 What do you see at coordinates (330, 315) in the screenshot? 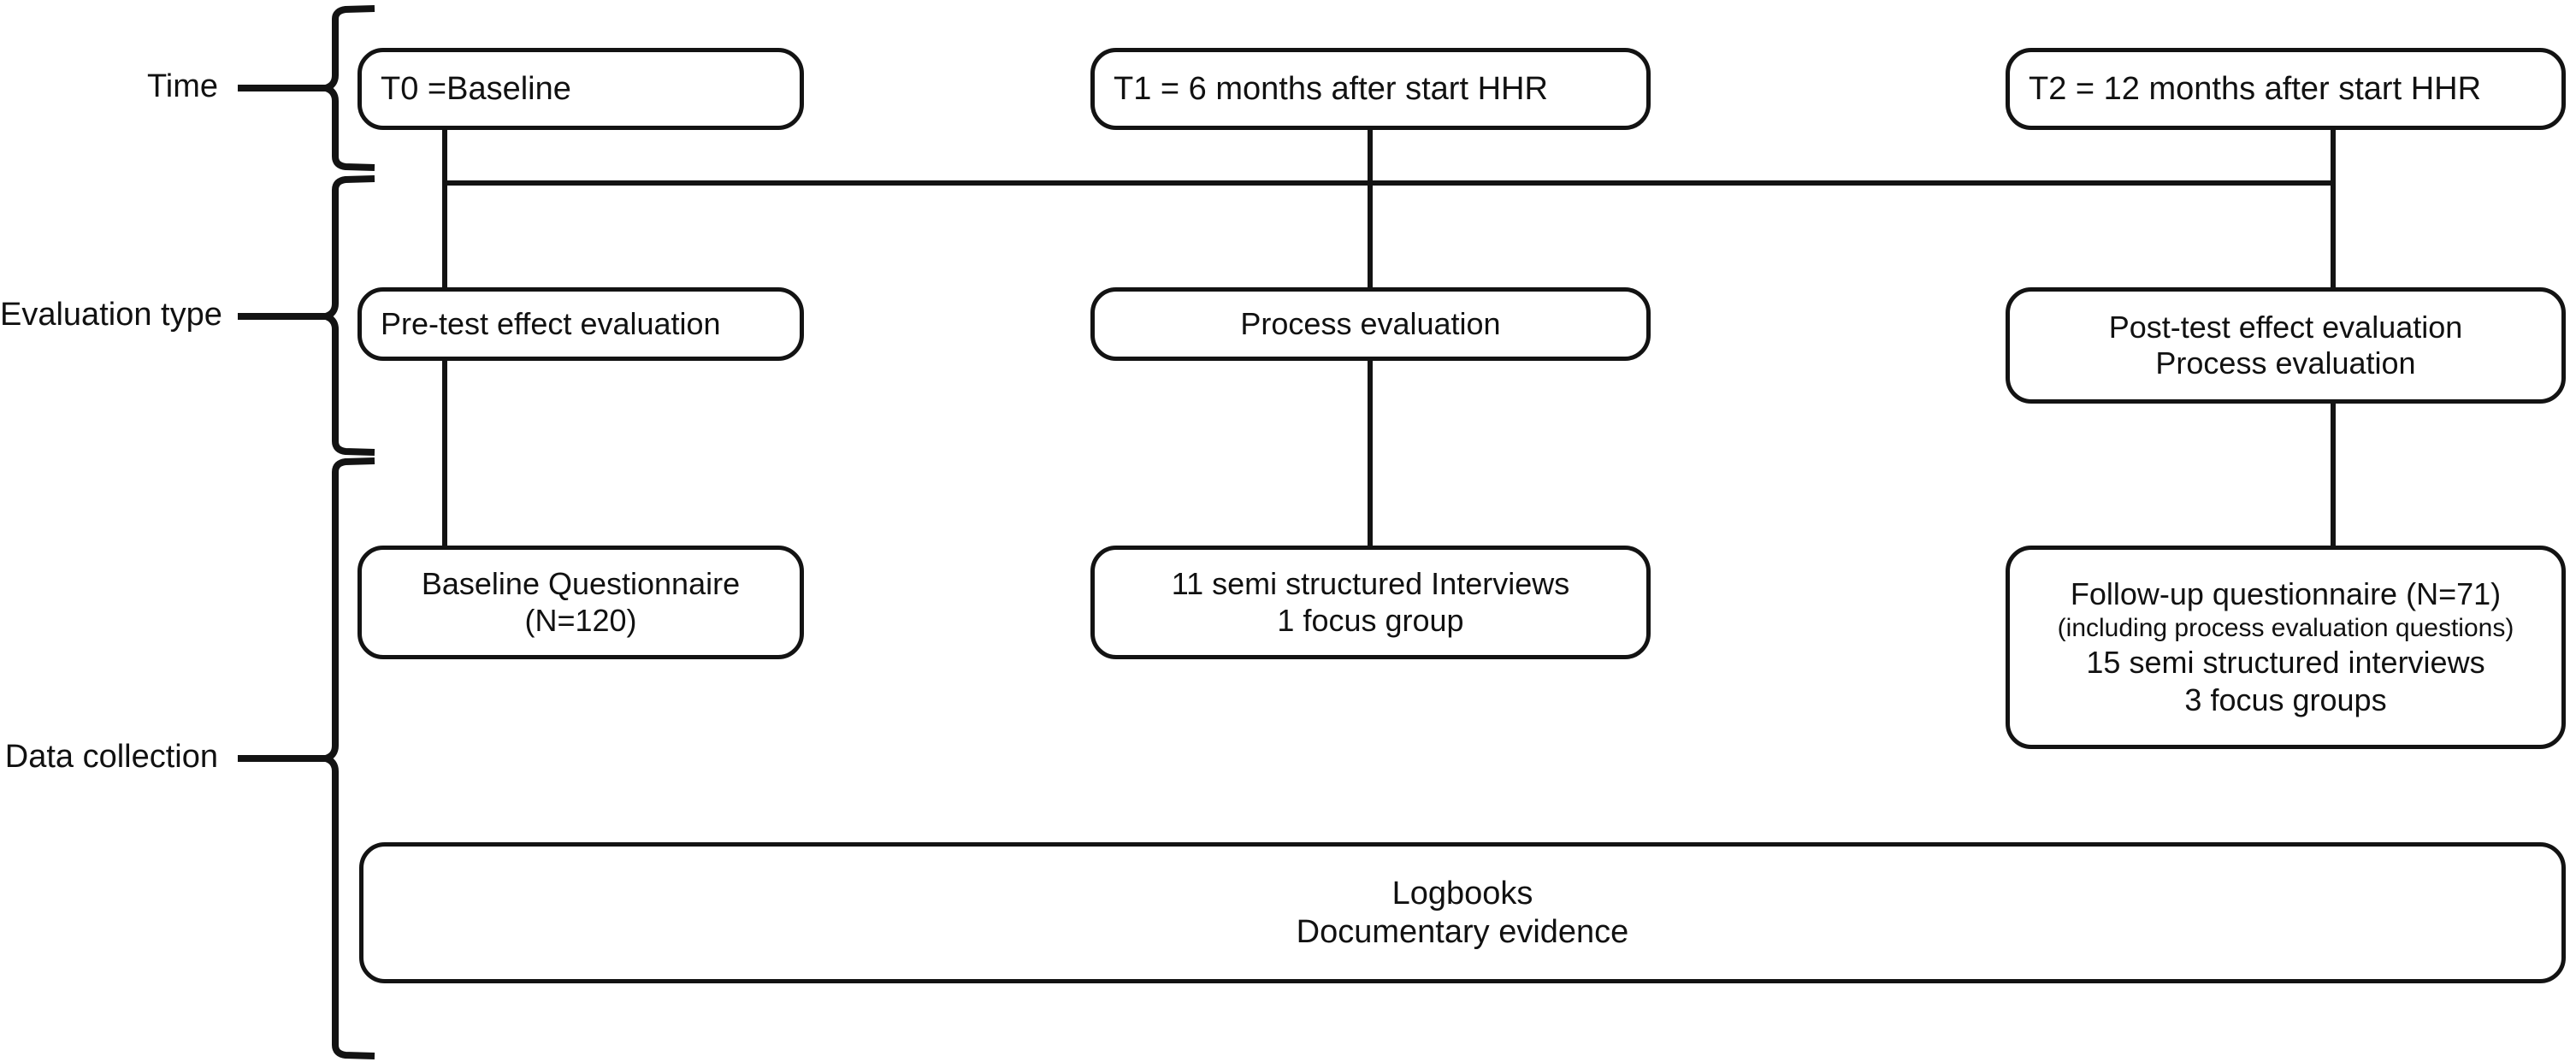
I see `brace-evaluation-type` at bounding box center [330, 315].